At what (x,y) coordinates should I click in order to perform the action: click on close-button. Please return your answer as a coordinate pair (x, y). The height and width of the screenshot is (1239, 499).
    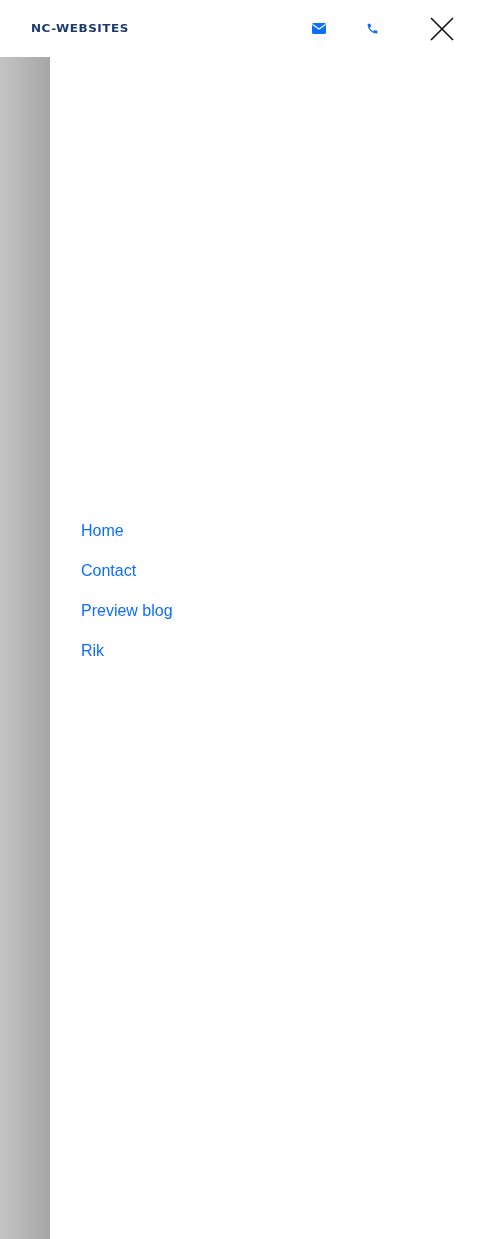
    Looking at the image, I should click on (442, 28).